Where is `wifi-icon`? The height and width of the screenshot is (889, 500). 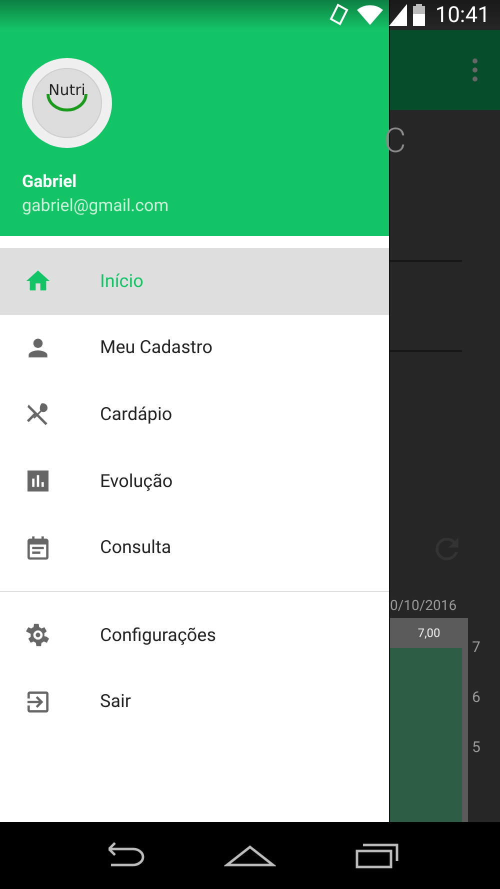 wifi-icon is located at coordinates (370, 15).